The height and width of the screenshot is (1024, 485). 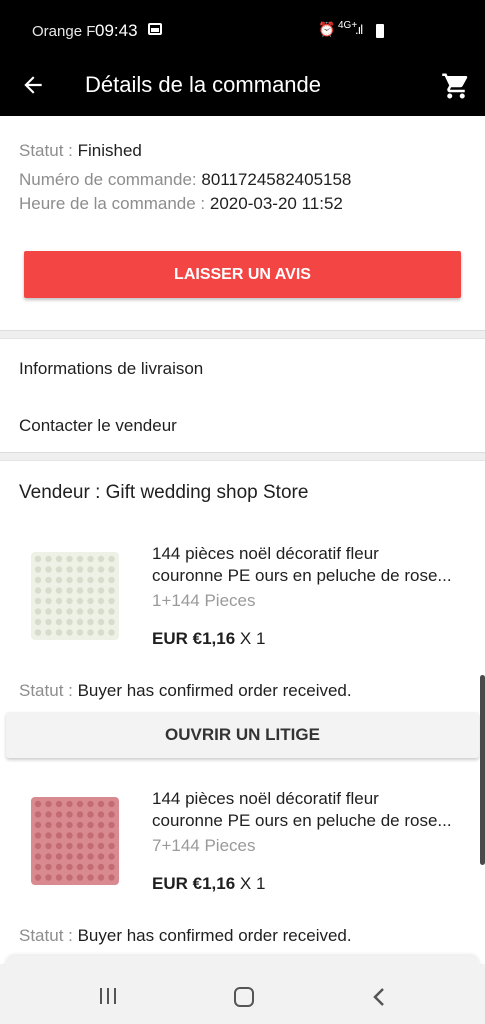 I want to click on order-number-label: Numéro de commande:, so click(x=110, y=179).